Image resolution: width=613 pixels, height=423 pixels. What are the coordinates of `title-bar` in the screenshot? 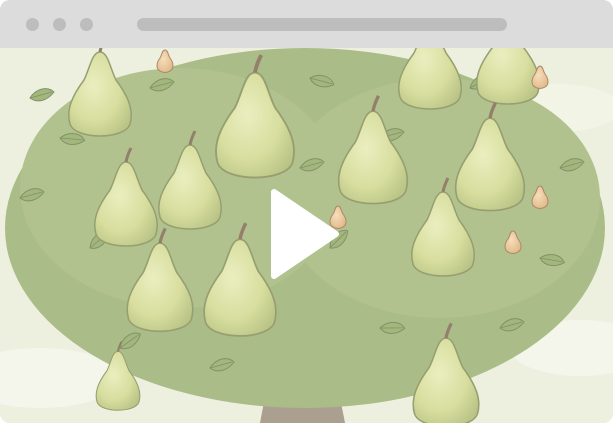 It's located at (306, 24).